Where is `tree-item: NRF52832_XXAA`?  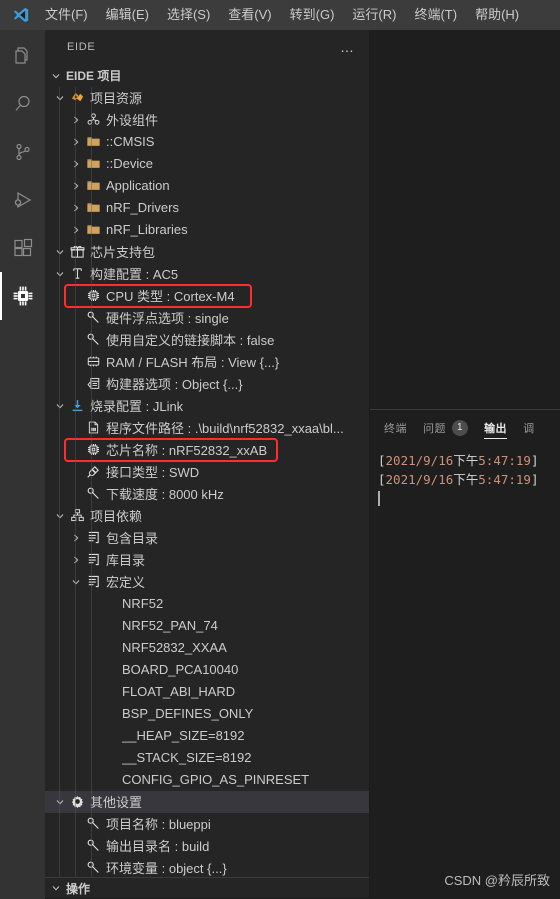
tree-item: NRF52832_XXAA is located at coordinates (207, 648).